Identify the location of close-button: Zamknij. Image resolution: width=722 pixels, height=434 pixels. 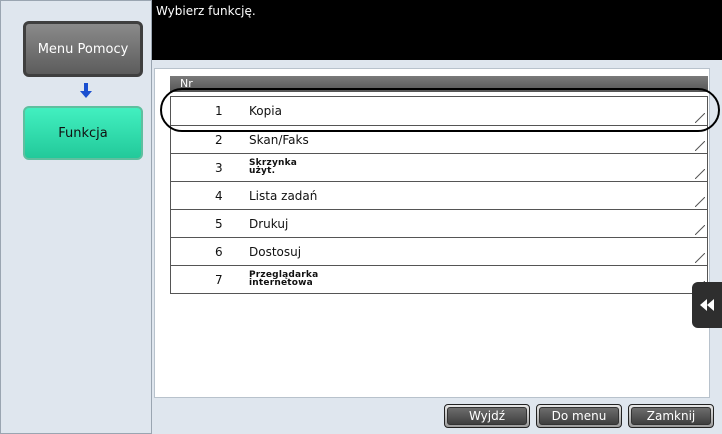
(671, 416).